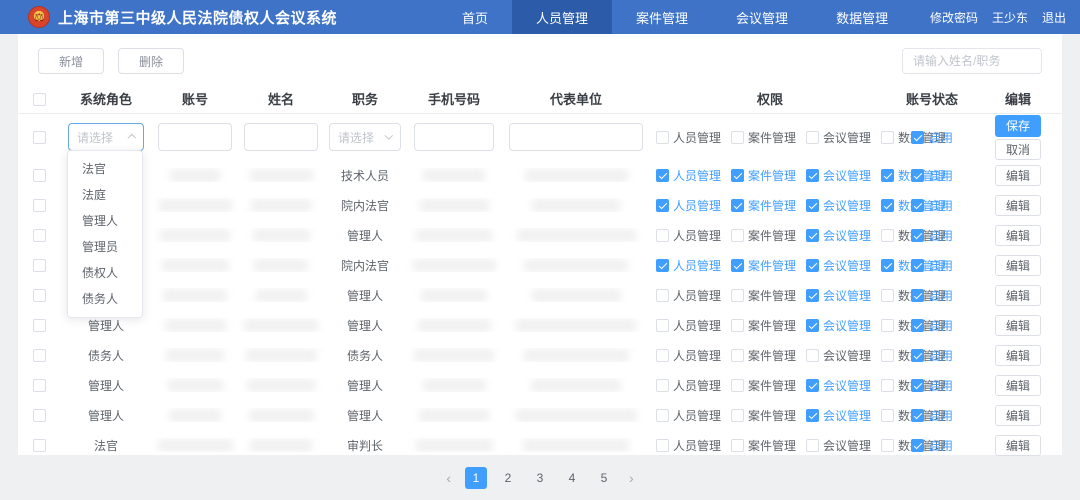 This screenshot has width=1080, height=500. I want to click on search-input, so click(972, 61).